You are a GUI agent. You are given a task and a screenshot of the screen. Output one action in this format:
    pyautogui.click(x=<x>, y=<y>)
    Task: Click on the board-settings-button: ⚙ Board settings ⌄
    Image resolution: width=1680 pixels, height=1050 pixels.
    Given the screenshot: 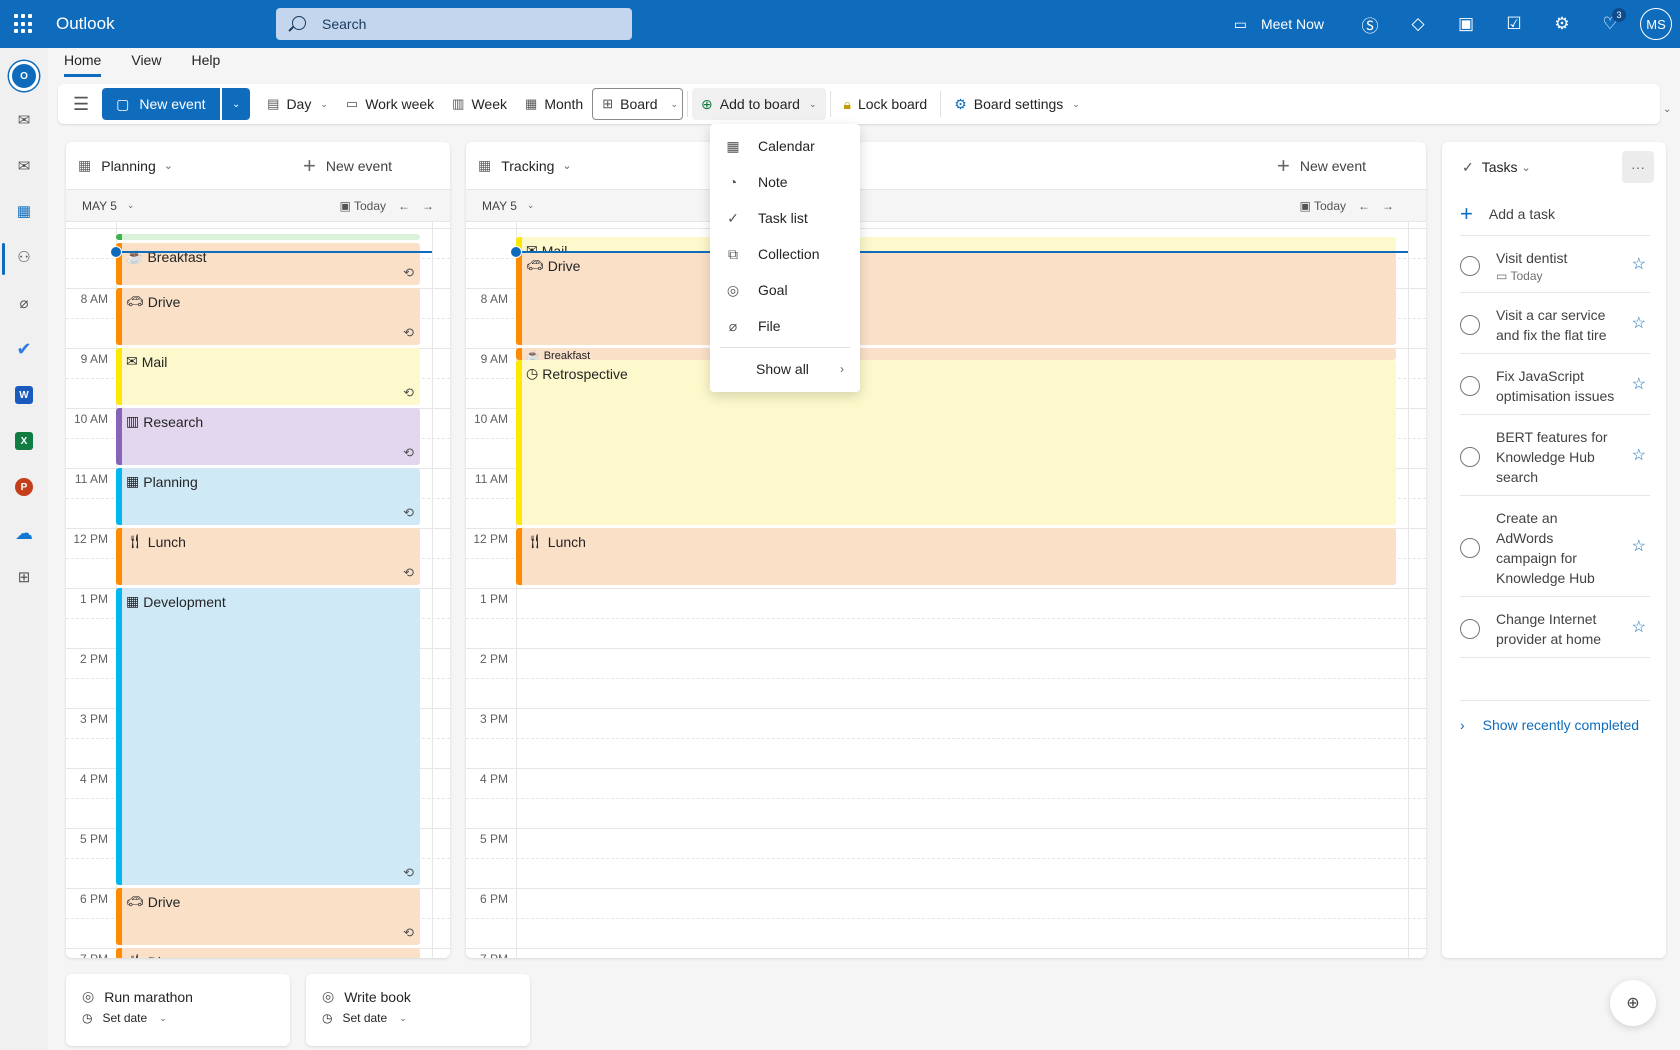 What is the action you would take?
    pyautogui.click(x=1017, y=104)
    